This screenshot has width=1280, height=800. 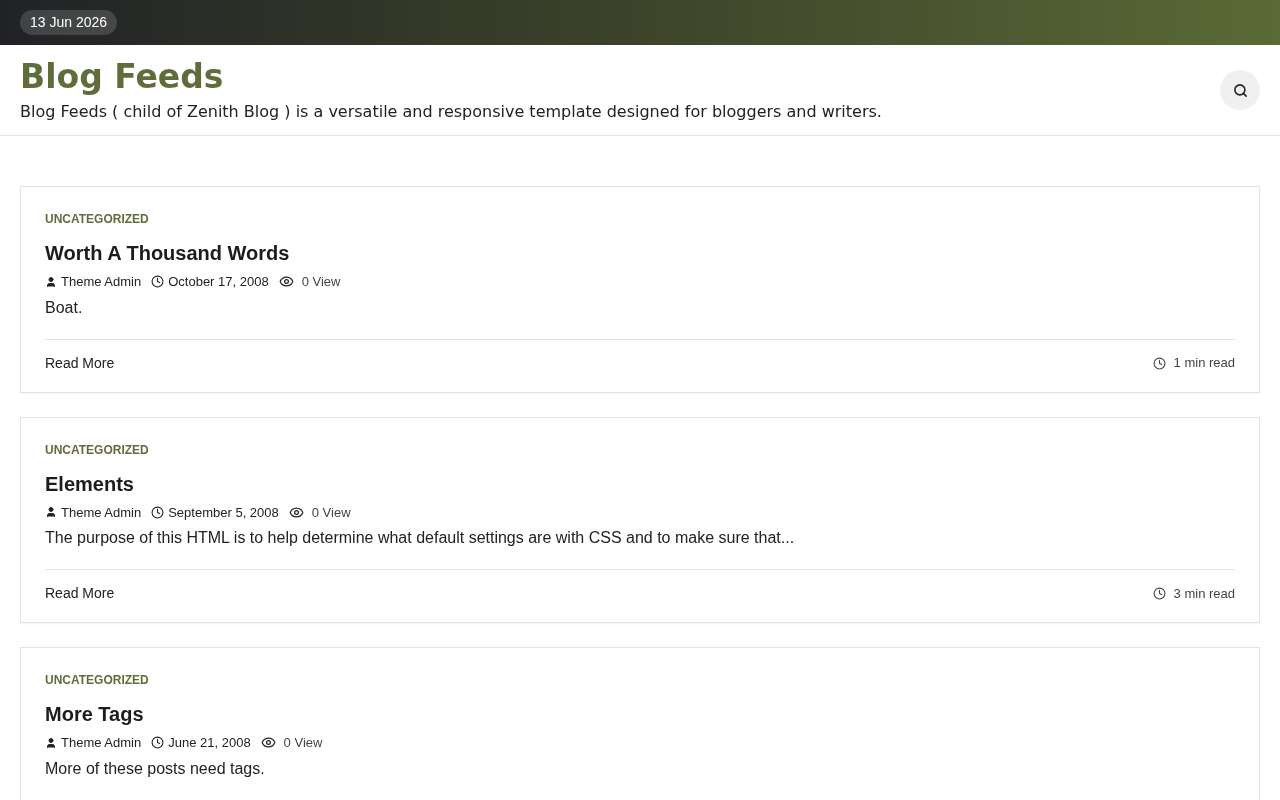 I want to click on post-excerpt: More of these posts need tags., so click(x=155, y=768).